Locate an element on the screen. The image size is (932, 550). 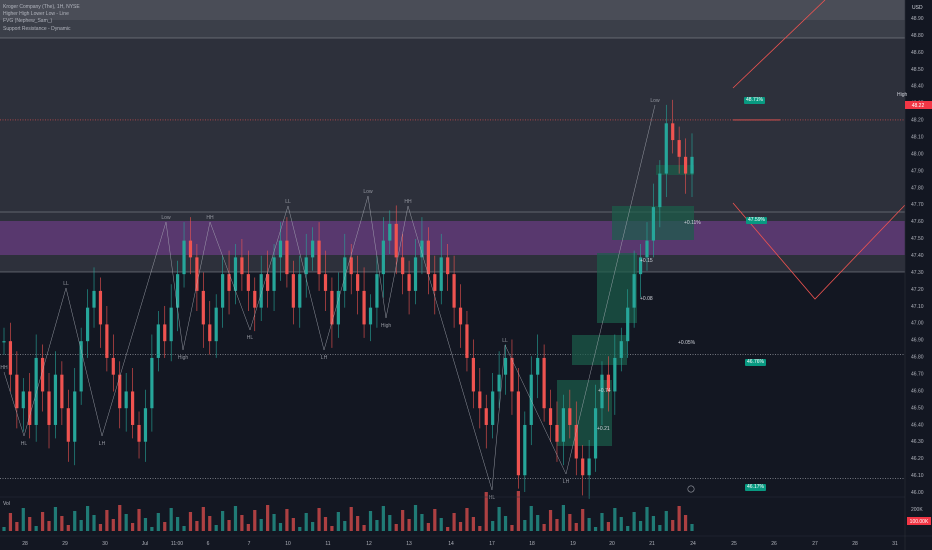
price-tick: 46.20 is located at coordinates (917, 459).